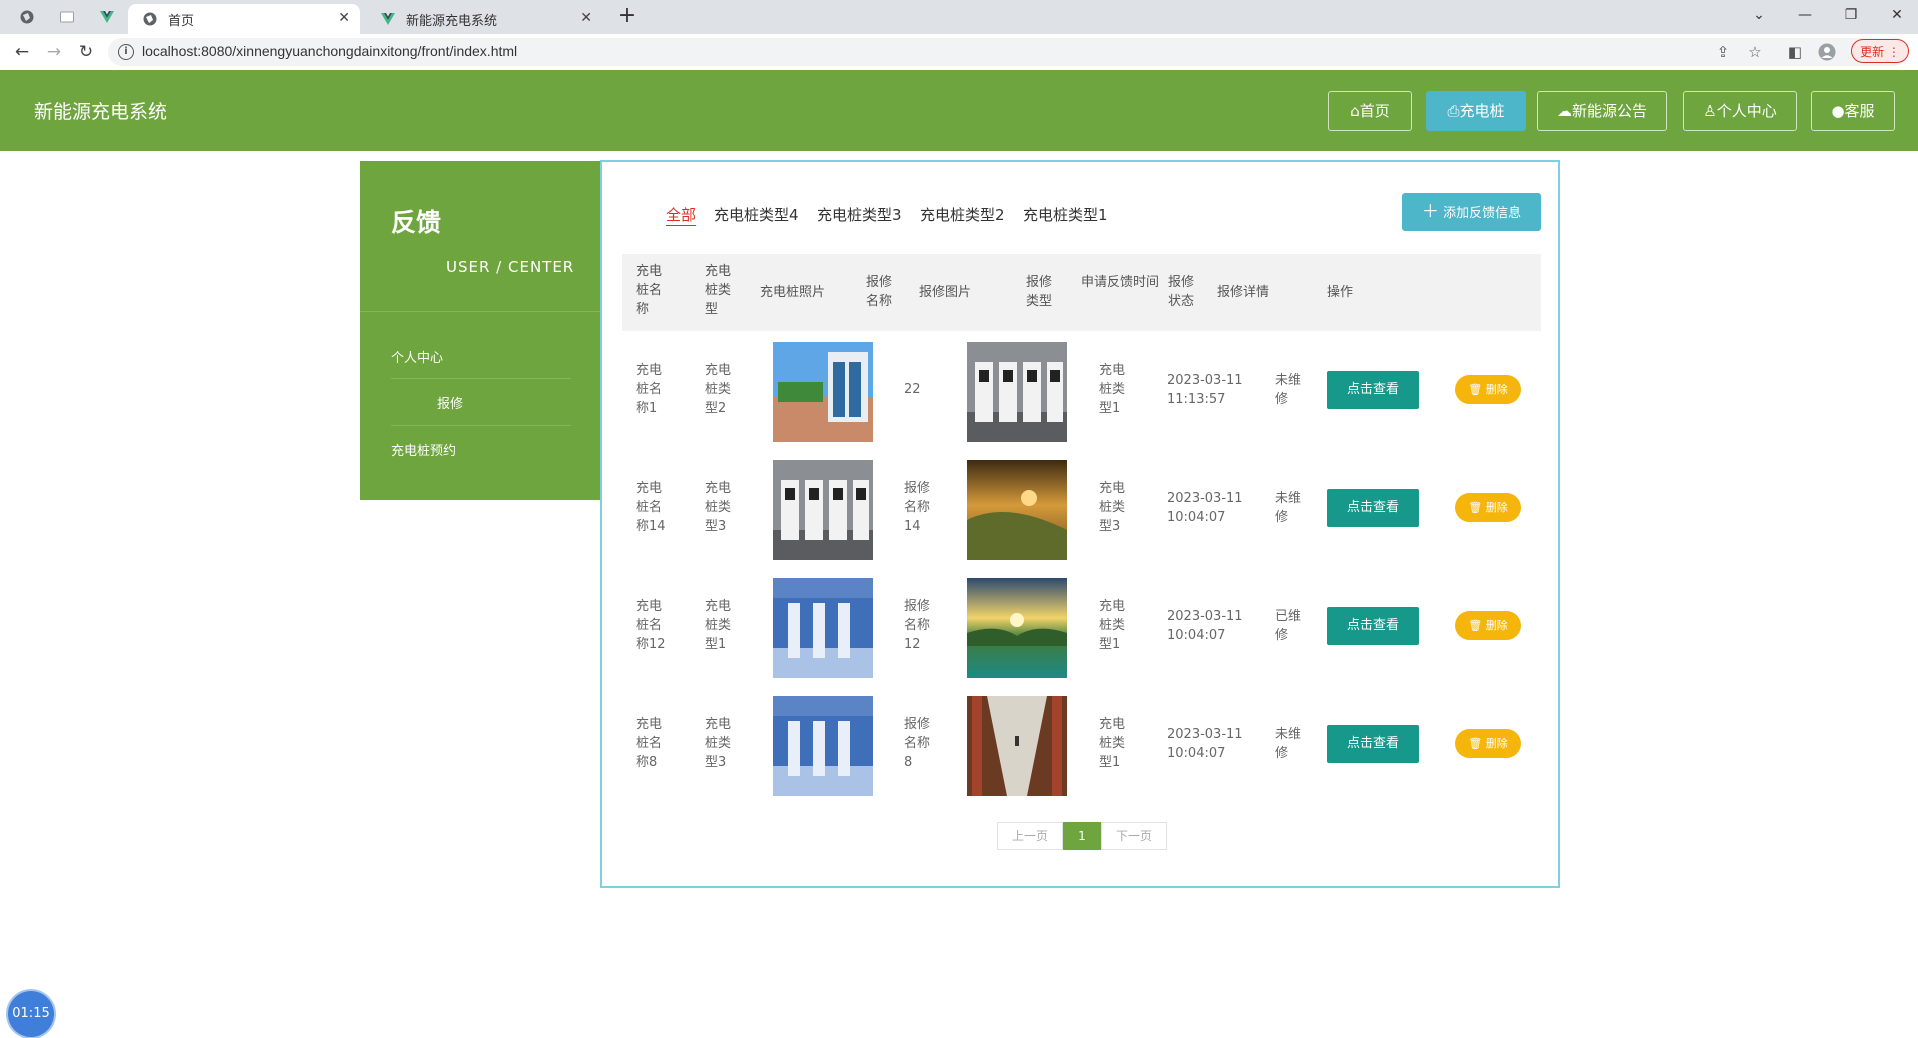 This screenshot has height=1038, width=1918. What do you see at coordinates (1602, 111) in the screenshot?
I see `nav-announcement: ☁新能源公告` at bounding box center [1602, 111].